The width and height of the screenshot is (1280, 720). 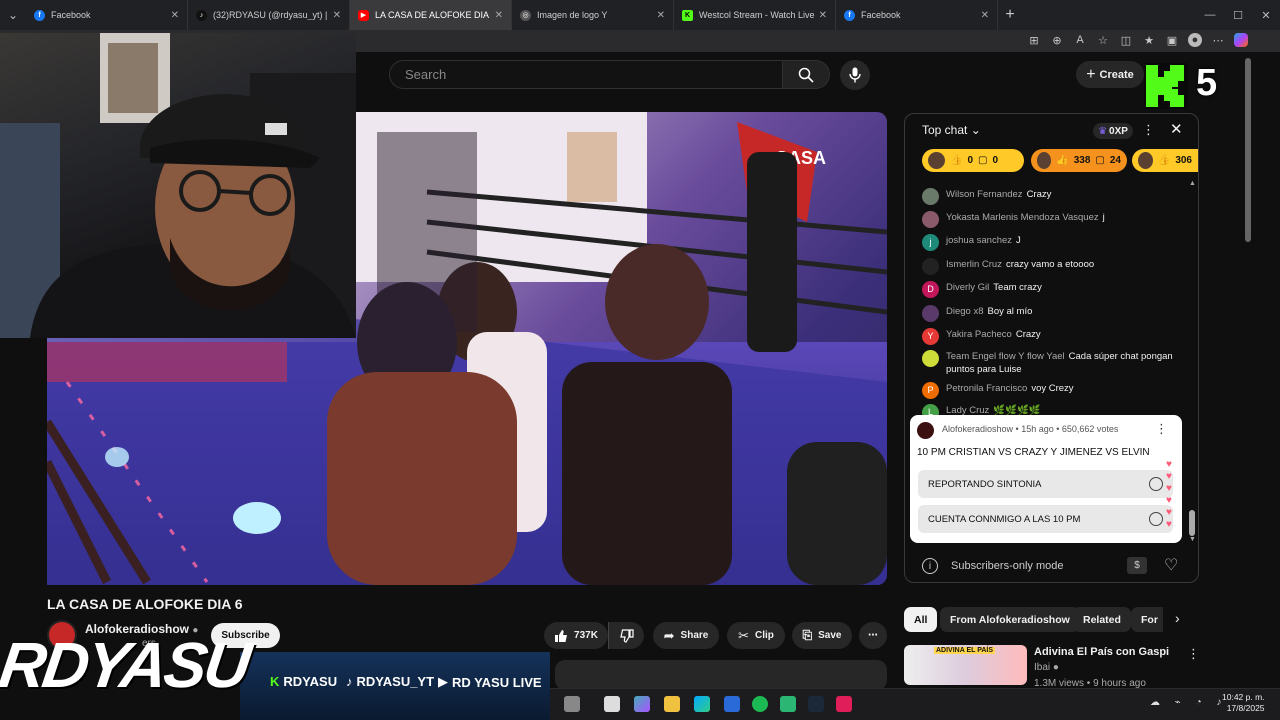 I want to click on related-video-channel: Ibai ●, so click(x=1046, y=667).